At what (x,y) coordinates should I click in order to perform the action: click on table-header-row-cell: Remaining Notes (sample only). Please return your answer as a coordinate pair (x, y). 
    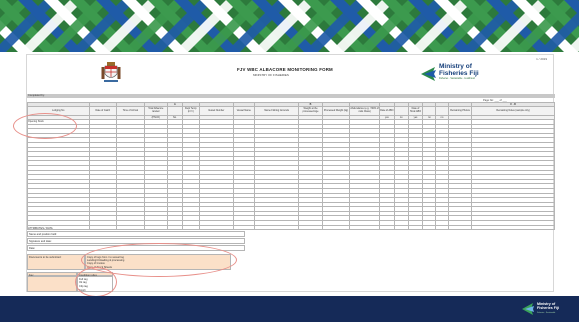
    Looking at the image, I should click on (513, 111).